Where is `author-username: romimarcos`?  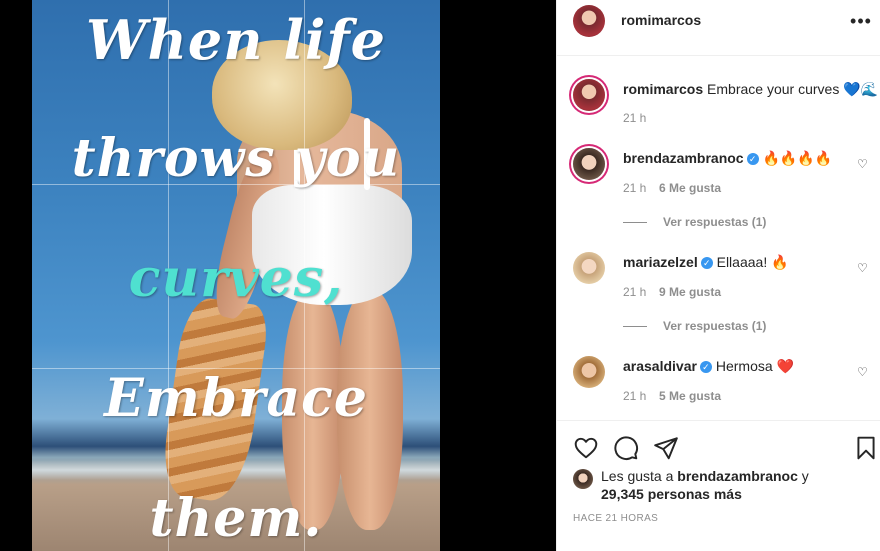
author-username: romimarcos is located at coordinates (661, 20).